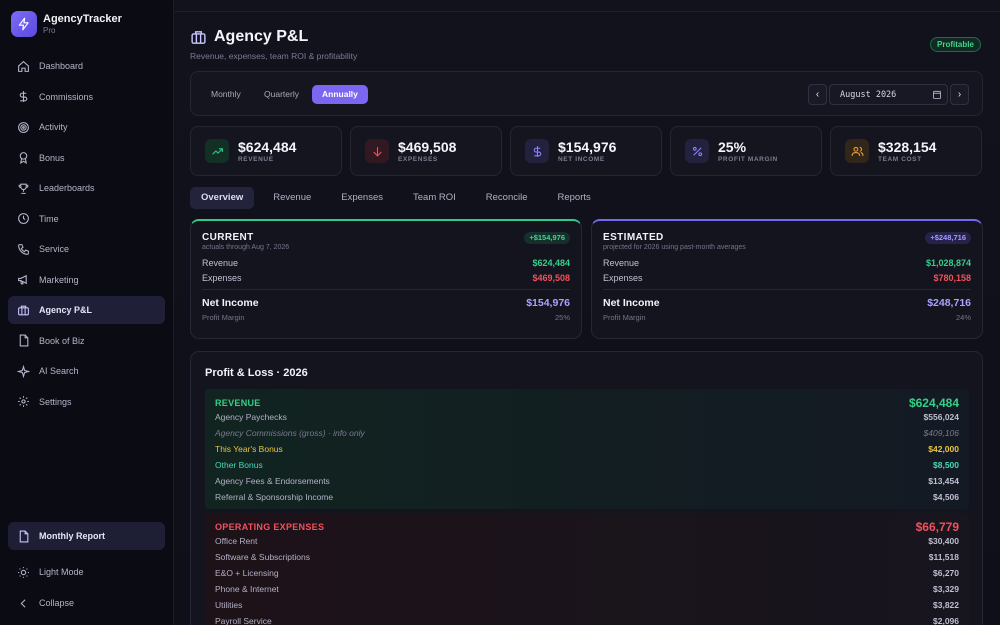 This screenshot has height=625, width=1000. Describe the element at coordinates (959, 94) in the screenshot. I see `next-period-button: ›` at that location.